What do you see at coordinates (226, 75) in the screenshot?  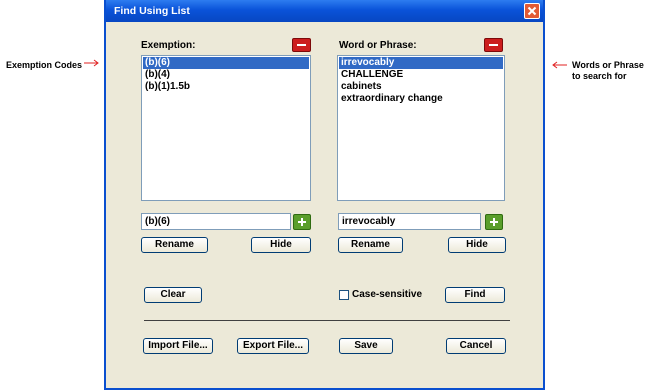 I see `list-item: (b)(4)` at bounding box center [226, 75].